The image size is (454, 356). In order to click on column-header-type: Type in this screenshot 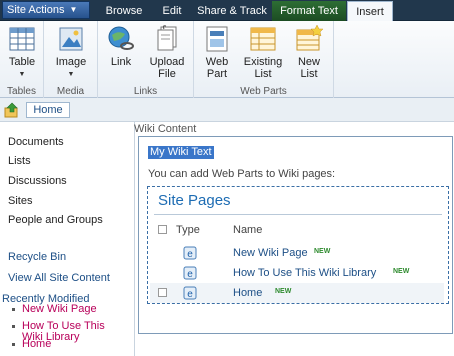, I will do `click(188, 230)`.